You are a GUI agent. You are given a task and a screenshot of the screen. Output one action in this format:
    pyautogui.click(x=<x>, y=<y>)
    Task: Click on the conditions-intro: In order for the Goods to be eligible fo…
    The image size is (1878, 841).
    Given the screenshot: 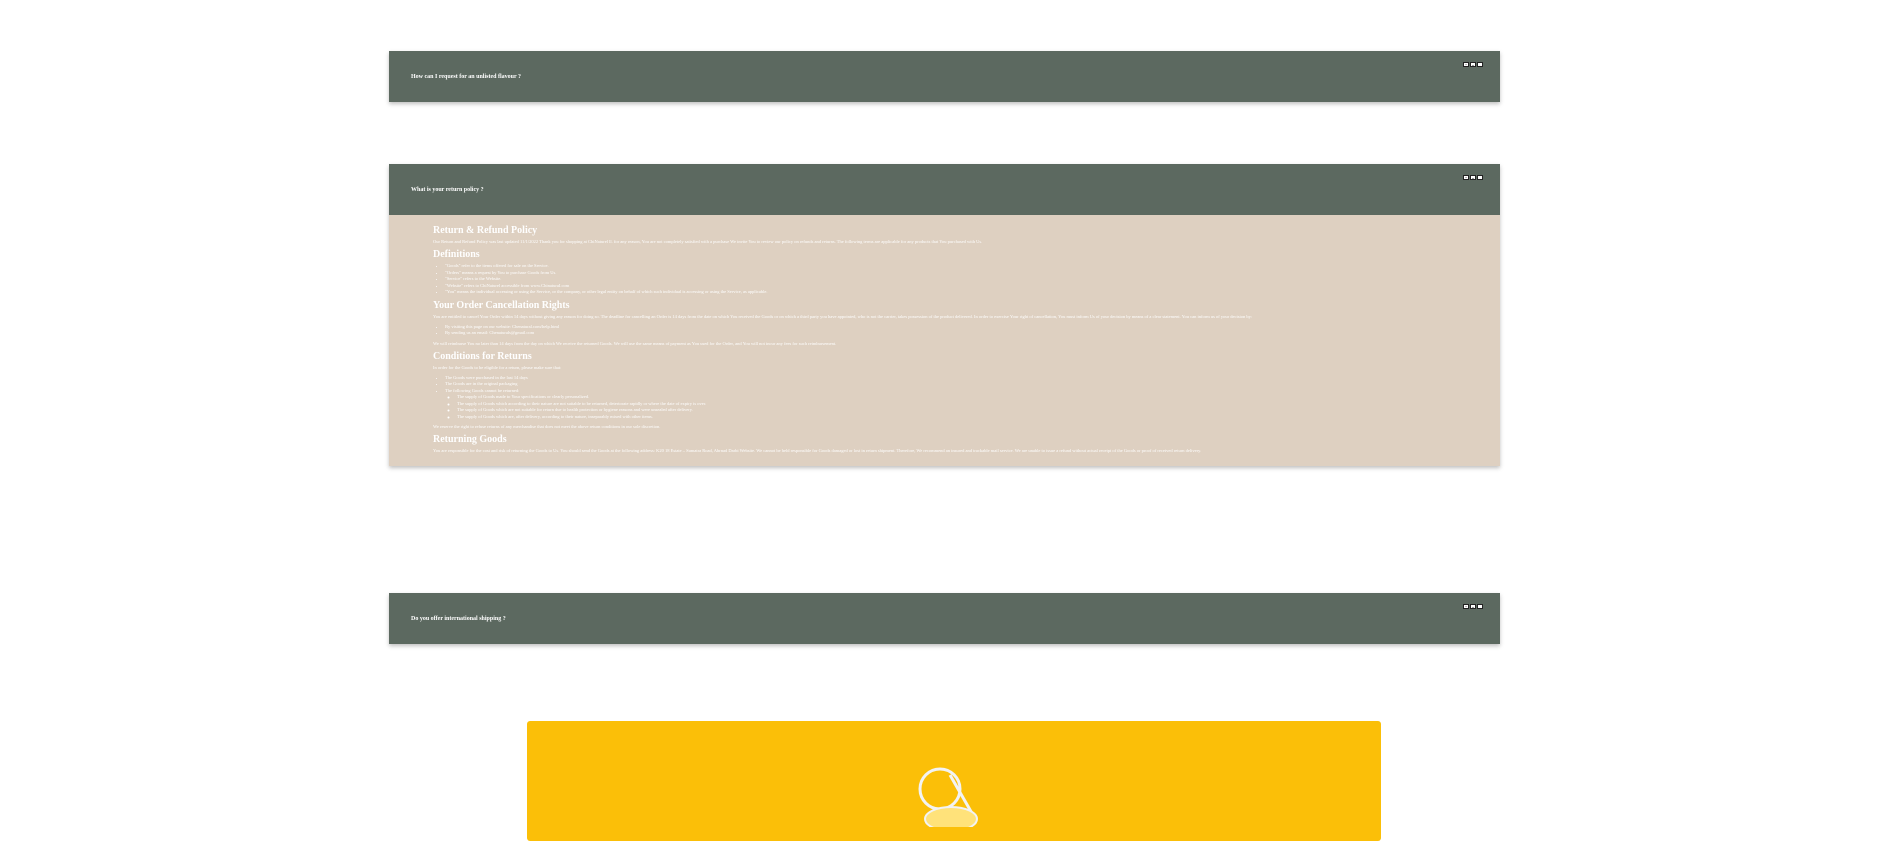 What is the action you would take?
    pyautogui.click(x=497, y=367)
    